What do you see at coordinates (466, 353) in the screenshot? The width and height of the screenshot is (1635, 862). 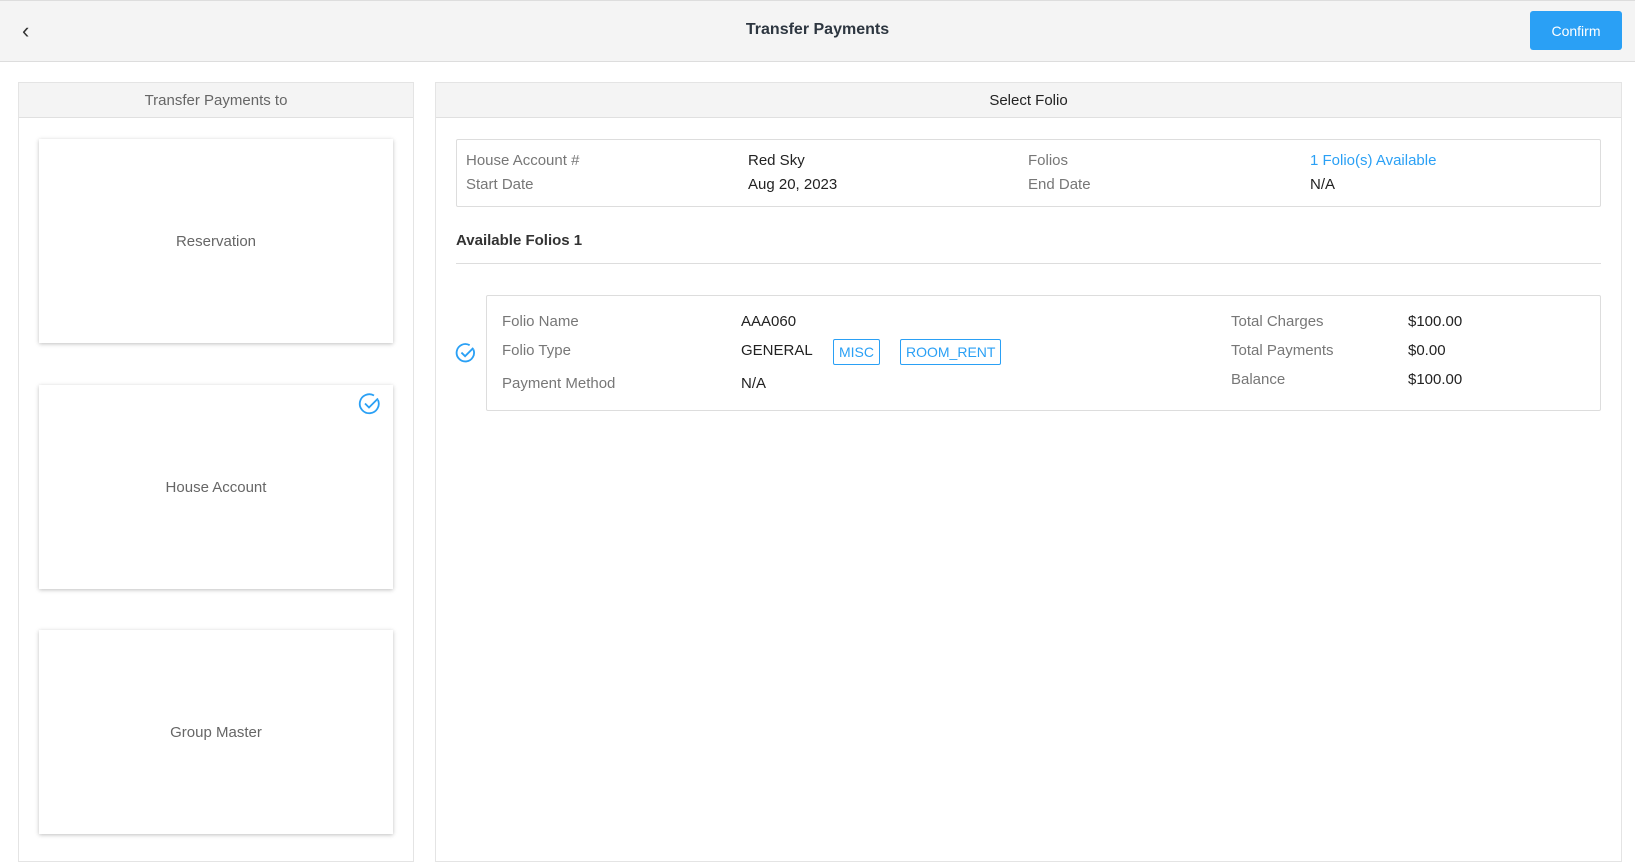 I see `folio-selected-check-icon` at bounding box center [466, 353].